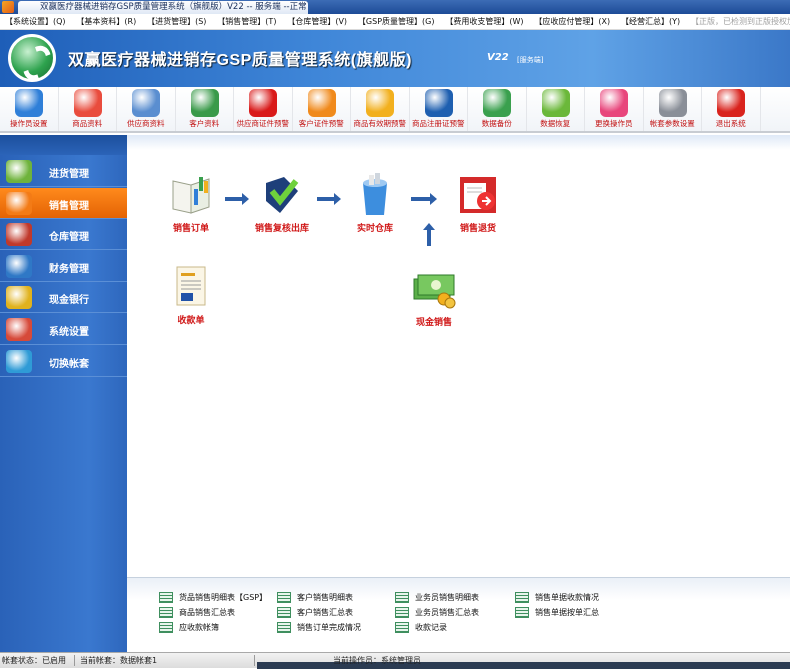 This screenshot has height=669, width=790. Describe the element at coordinates (483, 21) in the screenshot. I see `menu-expenses: 【费用收支管理】(W)` at that location.